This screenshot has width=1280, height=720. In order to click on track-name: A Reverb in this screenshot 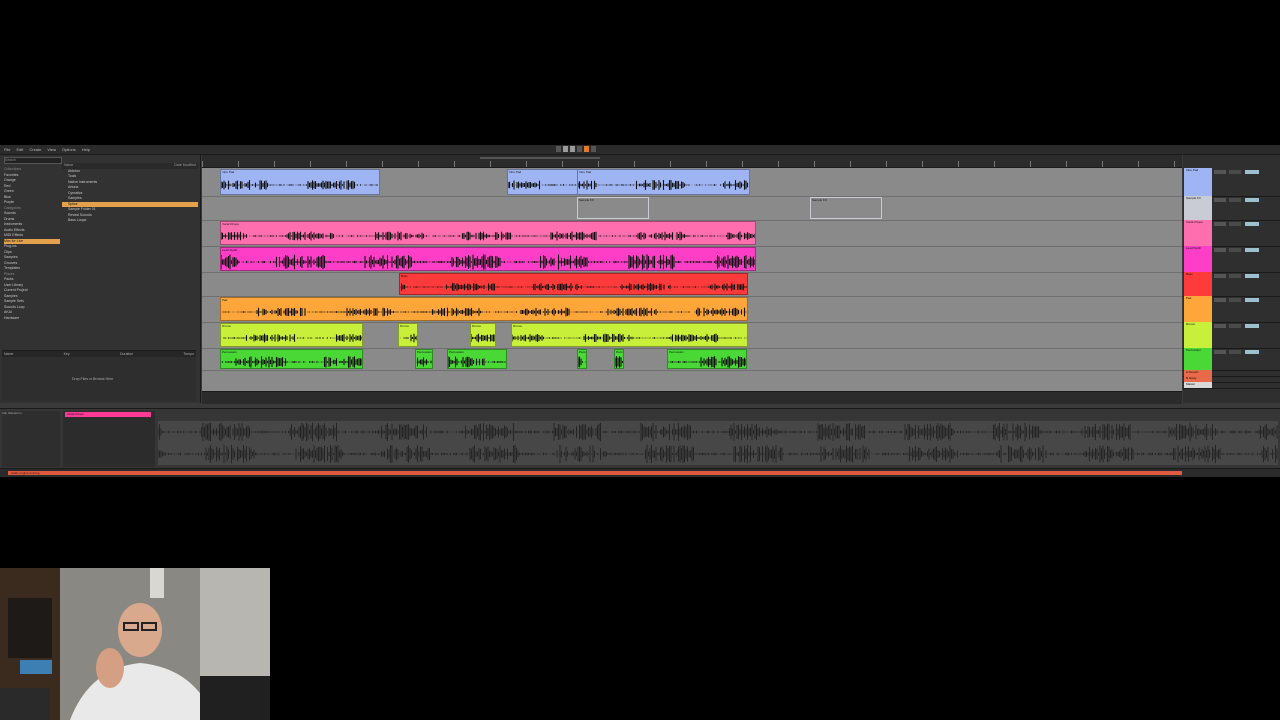, I will do `click(1192, 372)`.